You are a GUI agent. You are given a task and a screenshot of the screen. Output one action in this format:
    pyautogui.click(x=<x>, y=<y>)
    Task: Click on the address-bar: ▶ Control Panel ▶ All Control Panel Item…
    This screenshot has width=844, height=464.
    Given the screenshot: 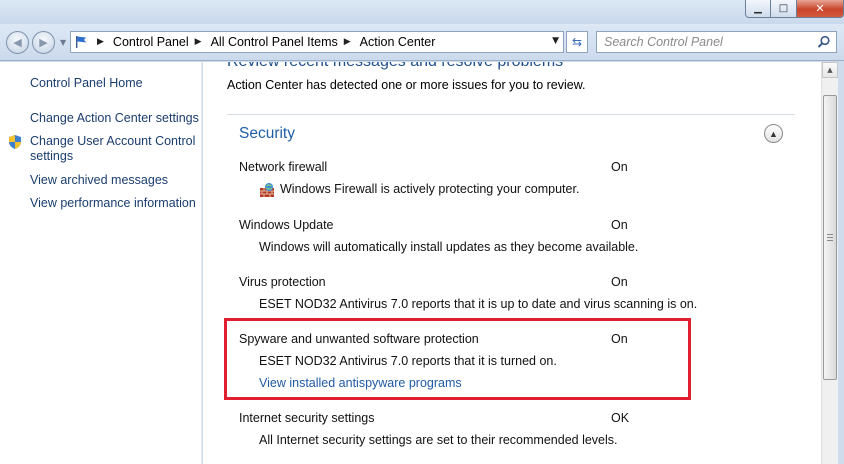 What is the action you would take?
    pyautogui.click(x=317, y=42)
    